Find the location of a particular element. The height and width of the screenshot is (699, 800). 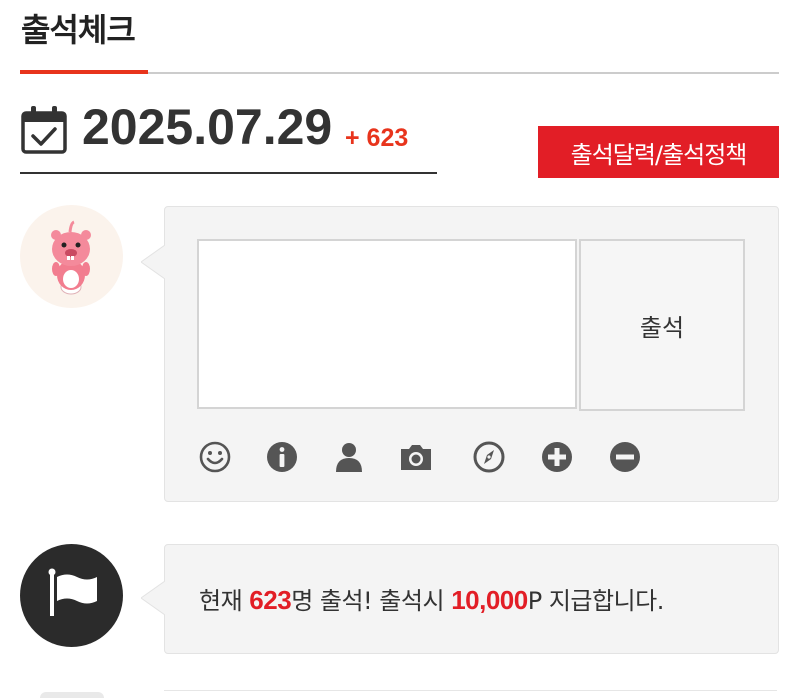

user-icon is located at coordinates (349, 457).